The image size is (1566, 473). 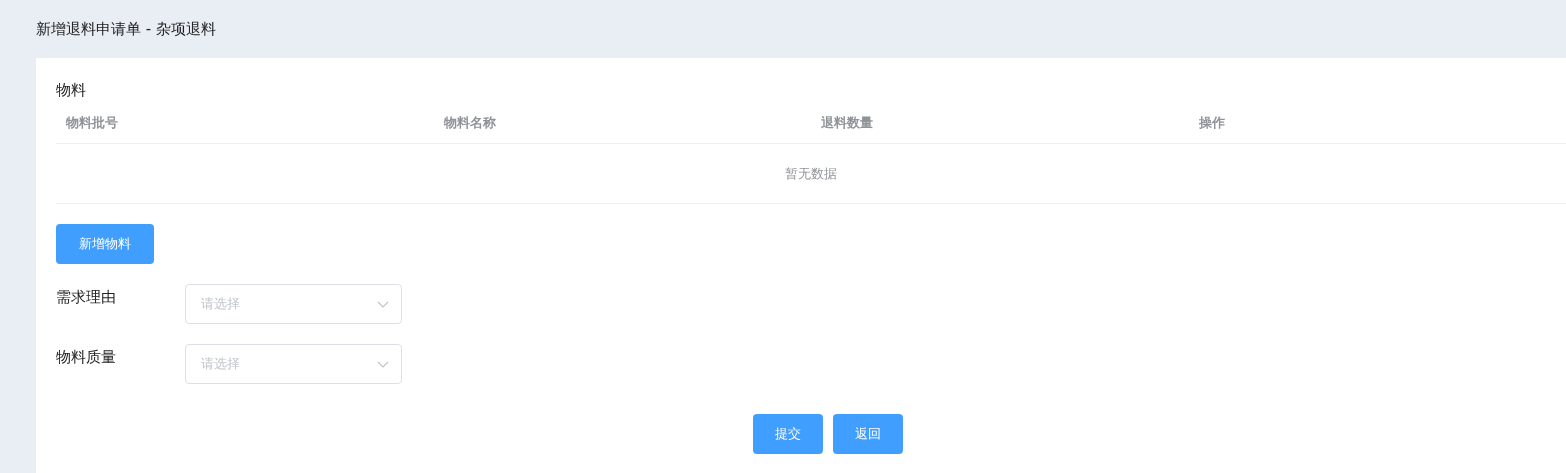 What do you see at coordinates (847, 122) in the screenshot?
I see `column-header: 退料数量` at bounding box center [847, 122].